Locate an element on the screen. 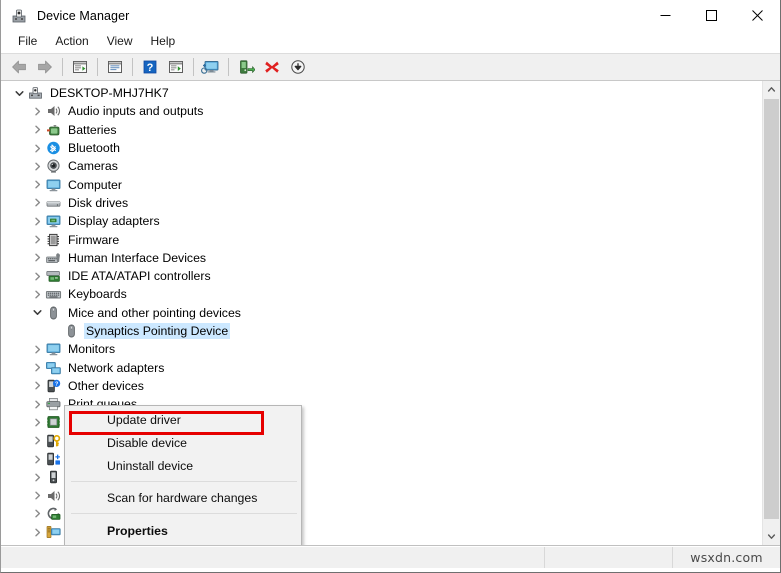 The width and height of the screenshot is (781, 573). close-button is located at coordinates (757, 15).